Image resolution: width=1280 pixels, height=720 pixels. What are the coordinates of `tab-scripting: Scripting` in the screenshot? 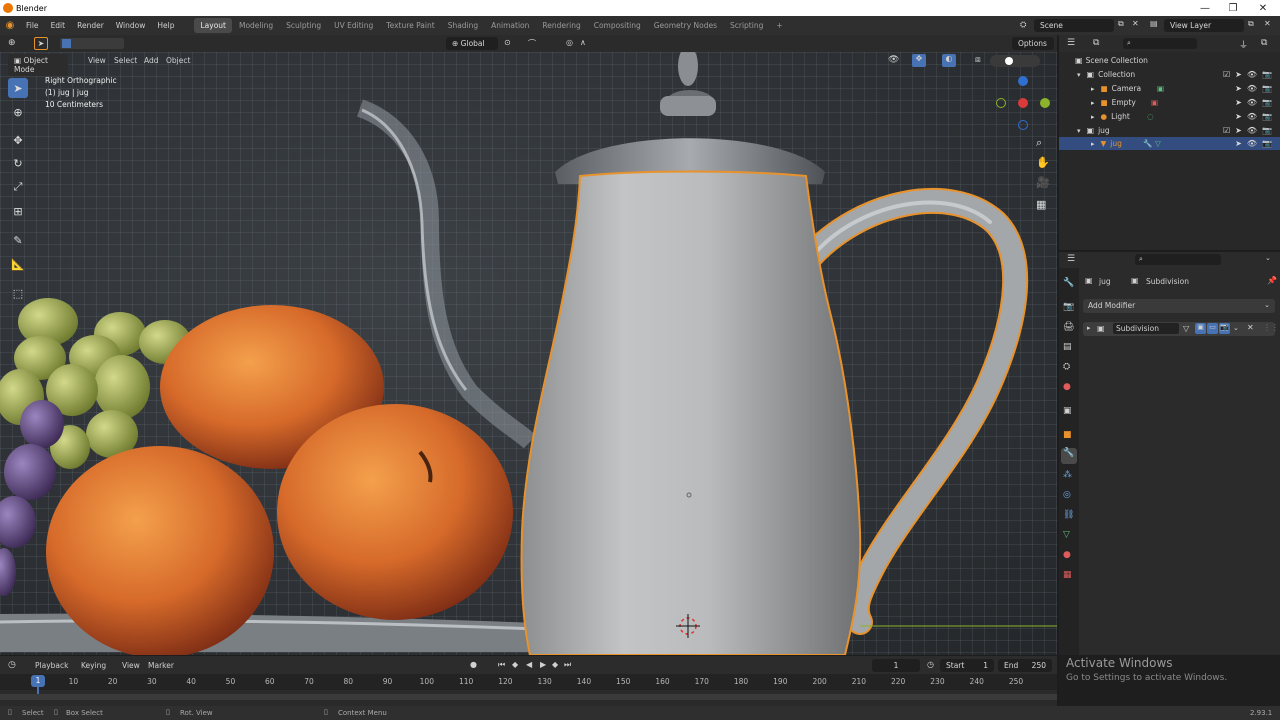 It's located at (746, 25).